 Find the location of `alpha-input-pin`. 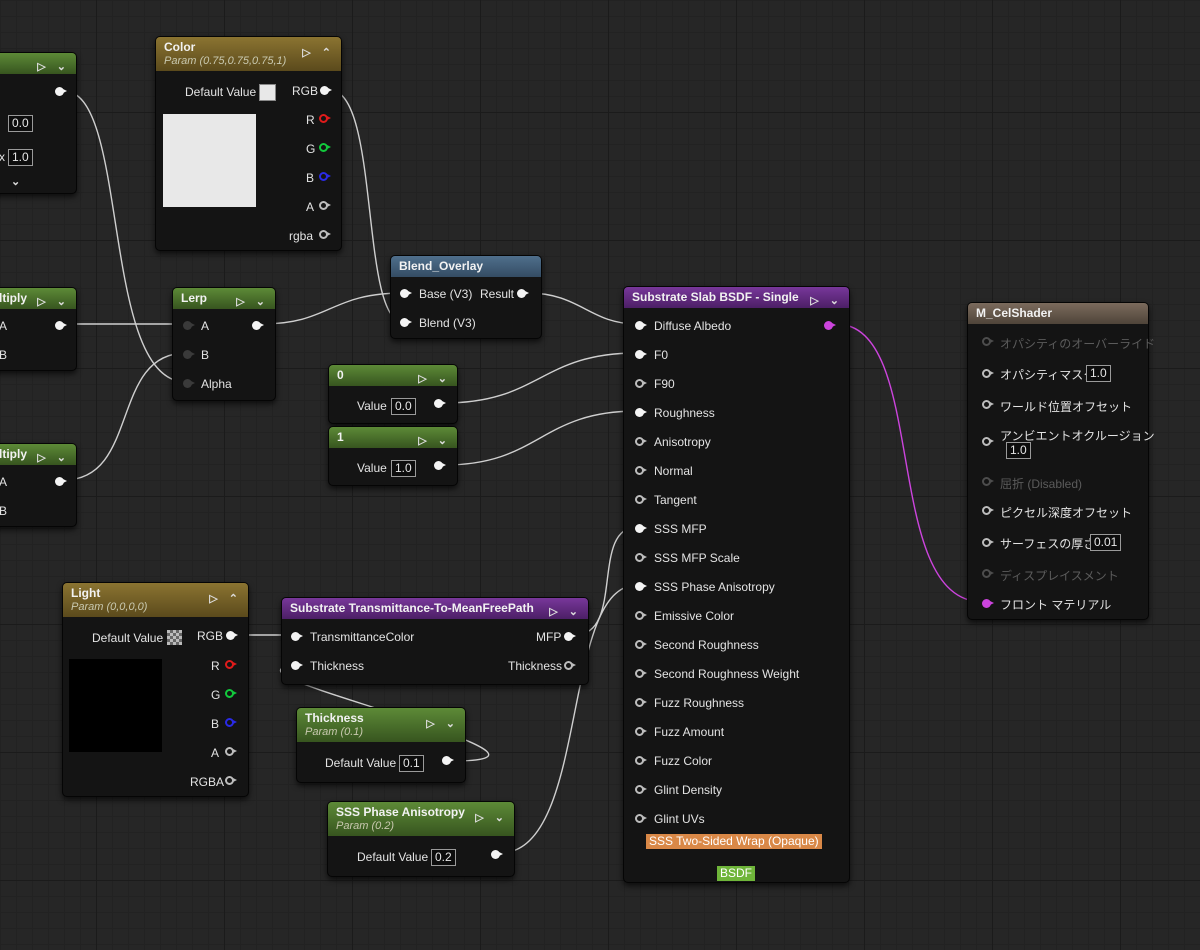

alpha-input-pin is located at coordinates (189, 383).